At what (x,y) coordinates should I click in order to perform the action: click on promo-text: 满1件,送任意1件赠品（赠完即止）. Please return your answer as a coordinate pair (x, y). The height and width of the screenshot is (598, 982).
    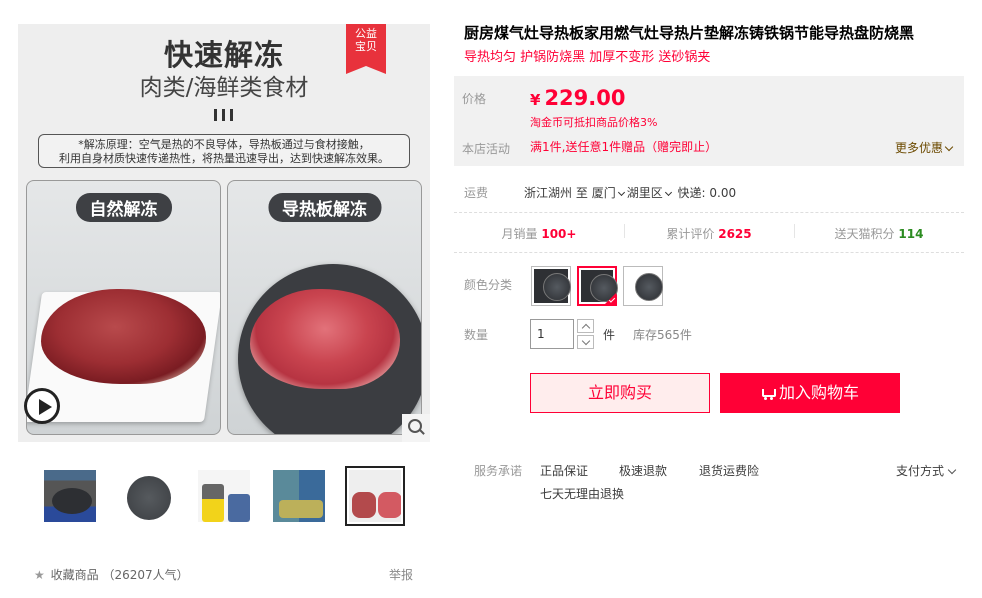
    Looking at the image, I should click on (624, 147).